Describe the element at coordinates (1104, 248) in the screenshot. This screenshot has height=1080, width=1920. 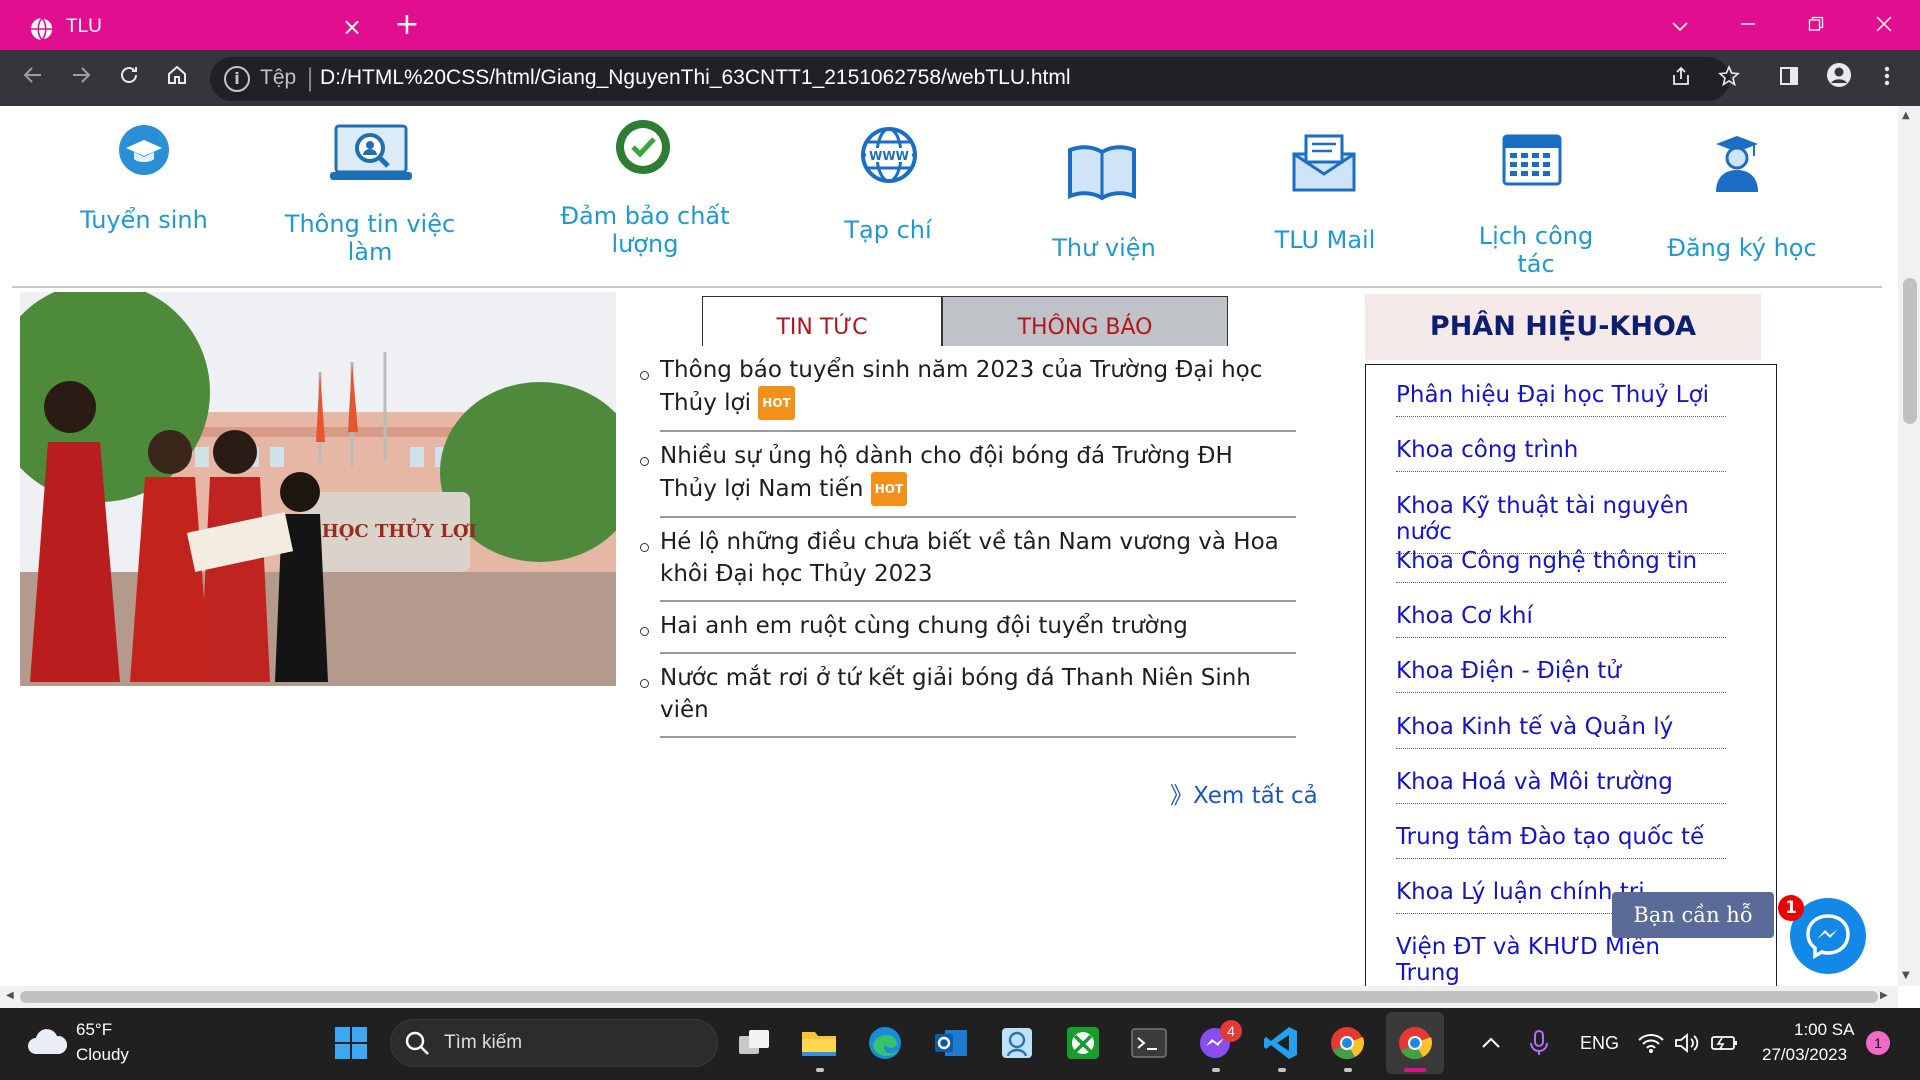
I see `quick-link-thu-vien: Thư viện` at that location.